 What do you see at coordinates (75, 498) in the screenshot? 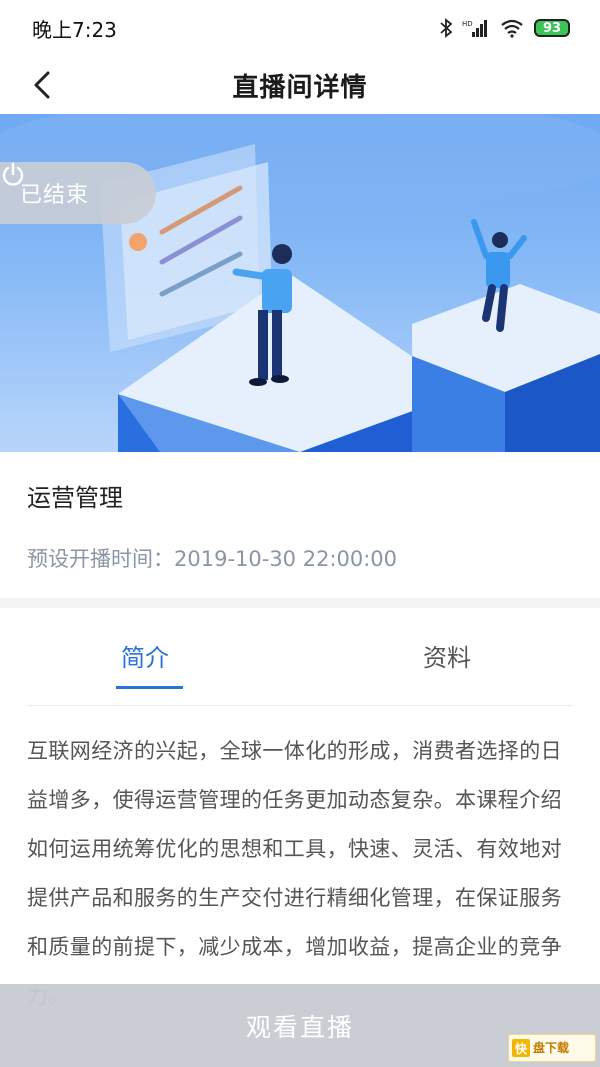
I see `course-title: 运营管理` at bounding box center [75, 498].